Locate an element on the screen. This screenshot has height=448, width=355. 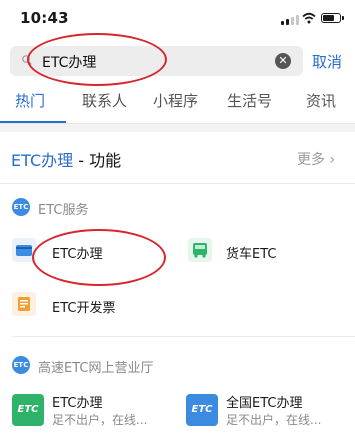
card-title: ETC办理 is located at coordinates (77, 401).